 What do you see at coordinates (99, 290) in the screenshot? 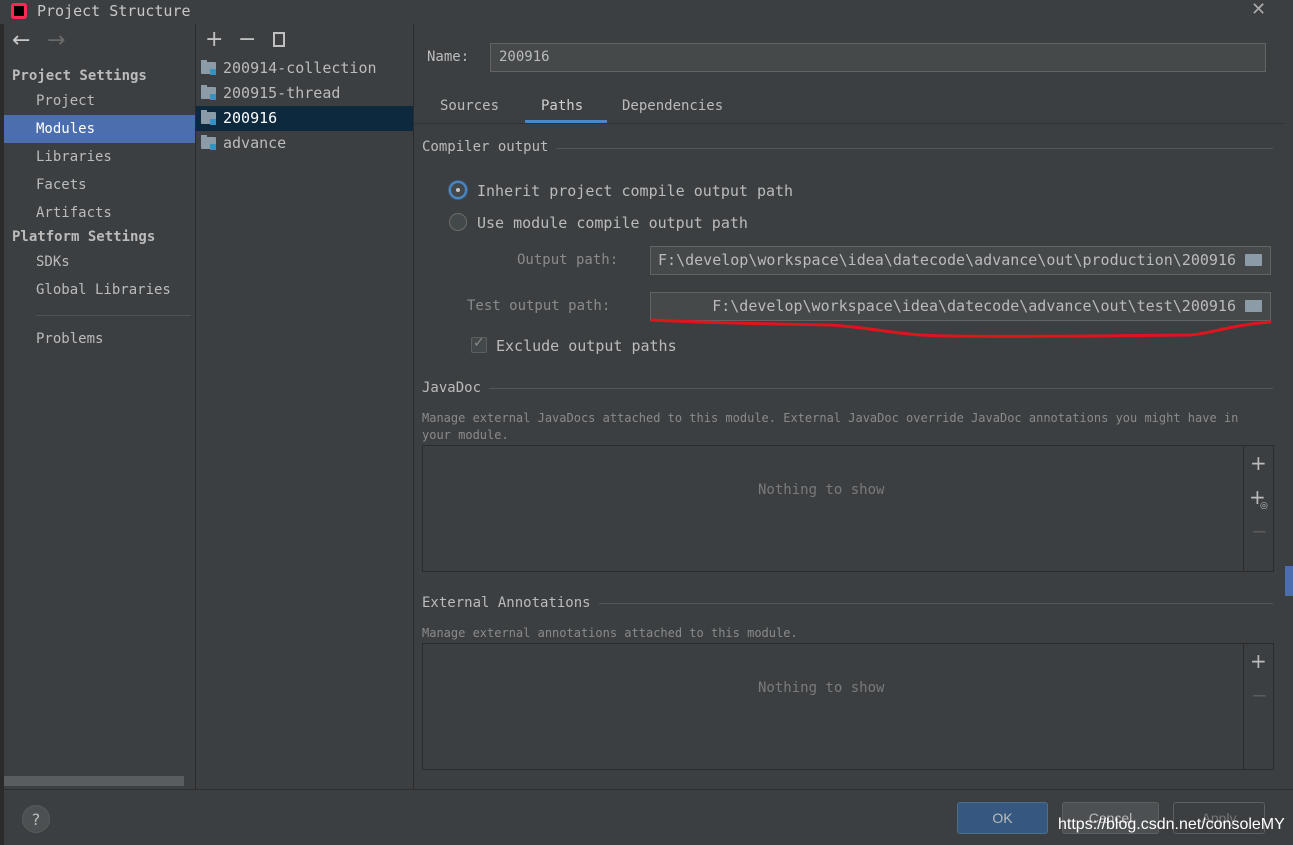
I see `nav-item-global-libraries: Global Libraries` at bounding box center [99, 290].